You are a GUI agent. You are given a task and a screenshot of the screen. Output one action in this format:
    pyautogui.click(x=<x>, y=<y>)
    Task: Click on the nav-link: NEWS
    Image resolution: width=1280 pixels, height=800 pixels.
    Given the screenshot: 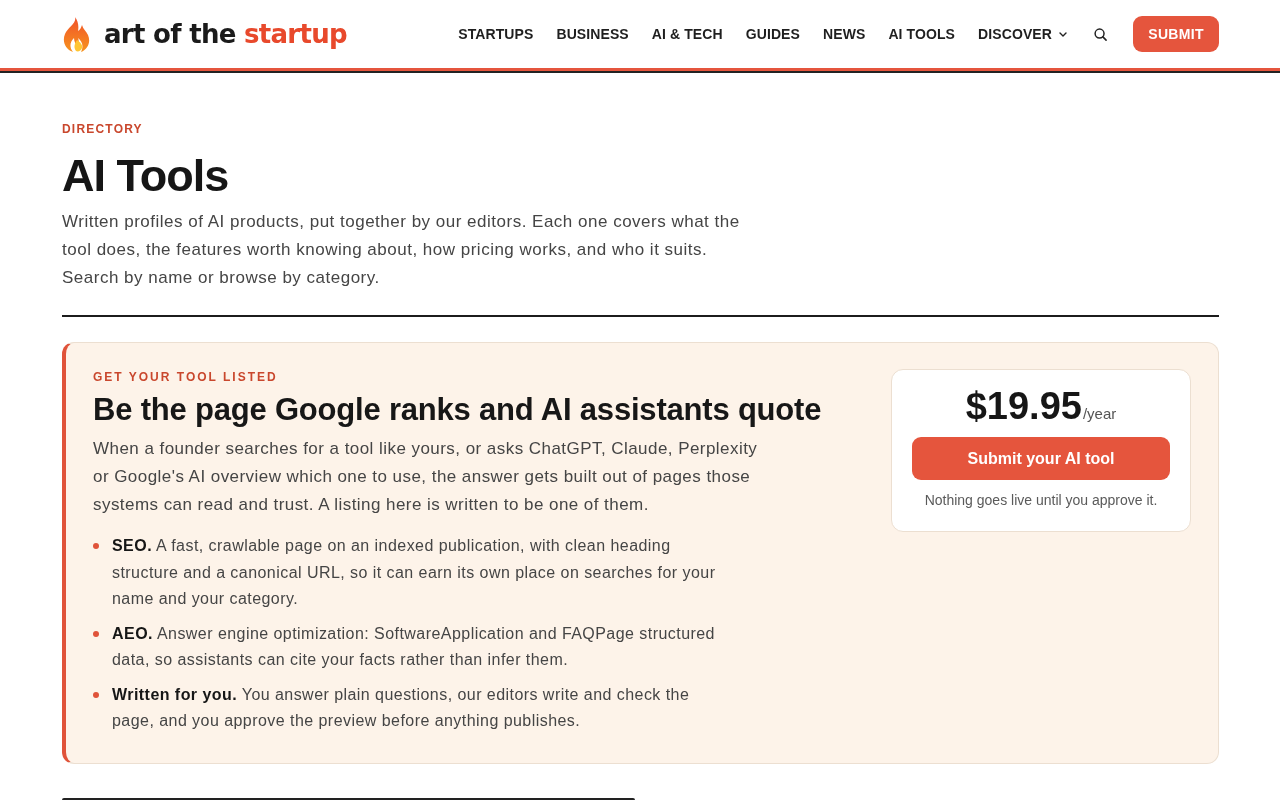 What is the action you would take?
    pyautogui.click(x=844, y=34)
    